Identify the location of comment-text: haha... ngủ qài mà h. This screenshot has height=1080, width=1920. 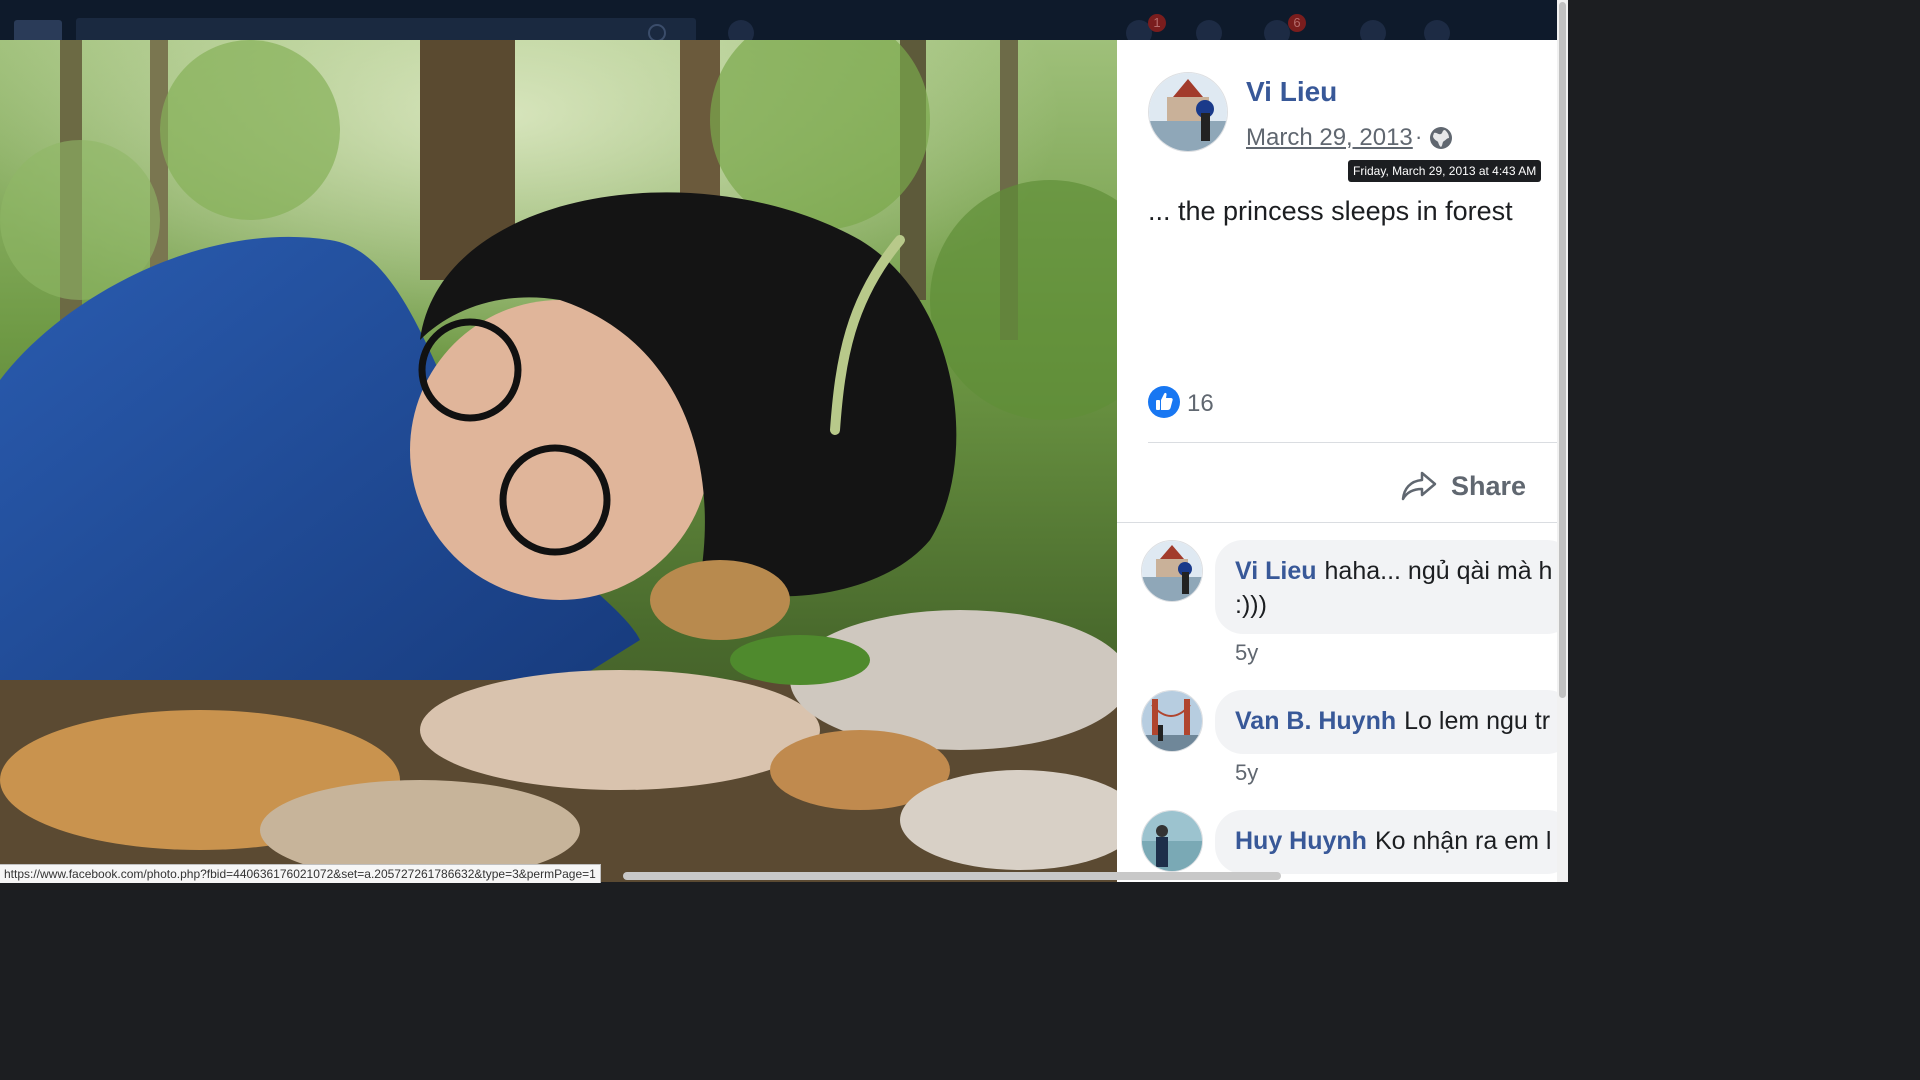
(1438, 571).